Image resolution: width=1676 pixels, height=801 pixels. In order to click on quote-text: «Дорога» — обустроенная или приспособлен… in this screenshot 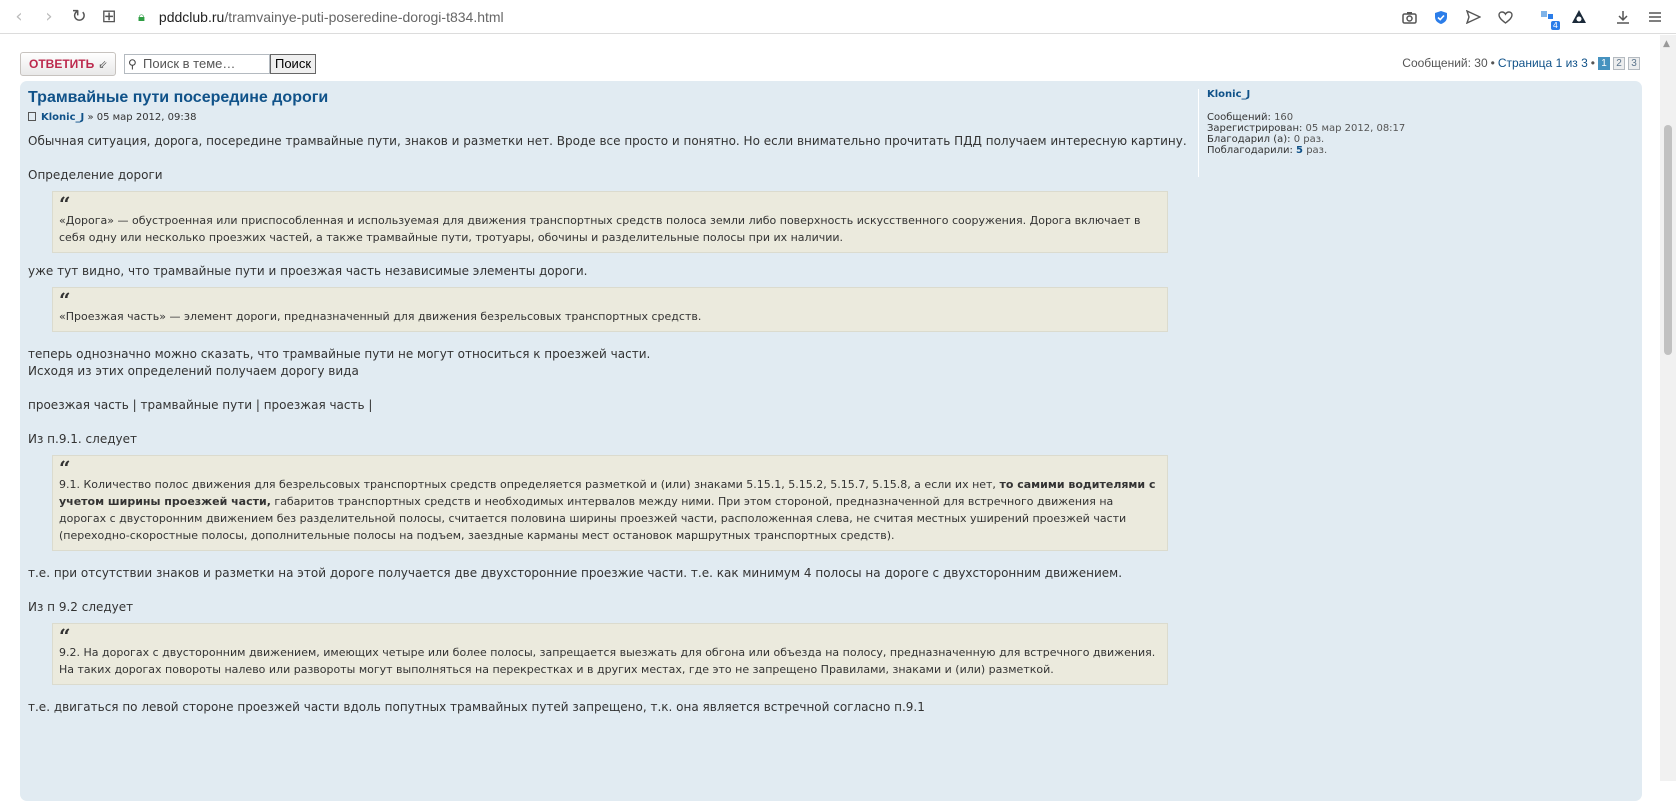, I will do `click(600, 229)`.